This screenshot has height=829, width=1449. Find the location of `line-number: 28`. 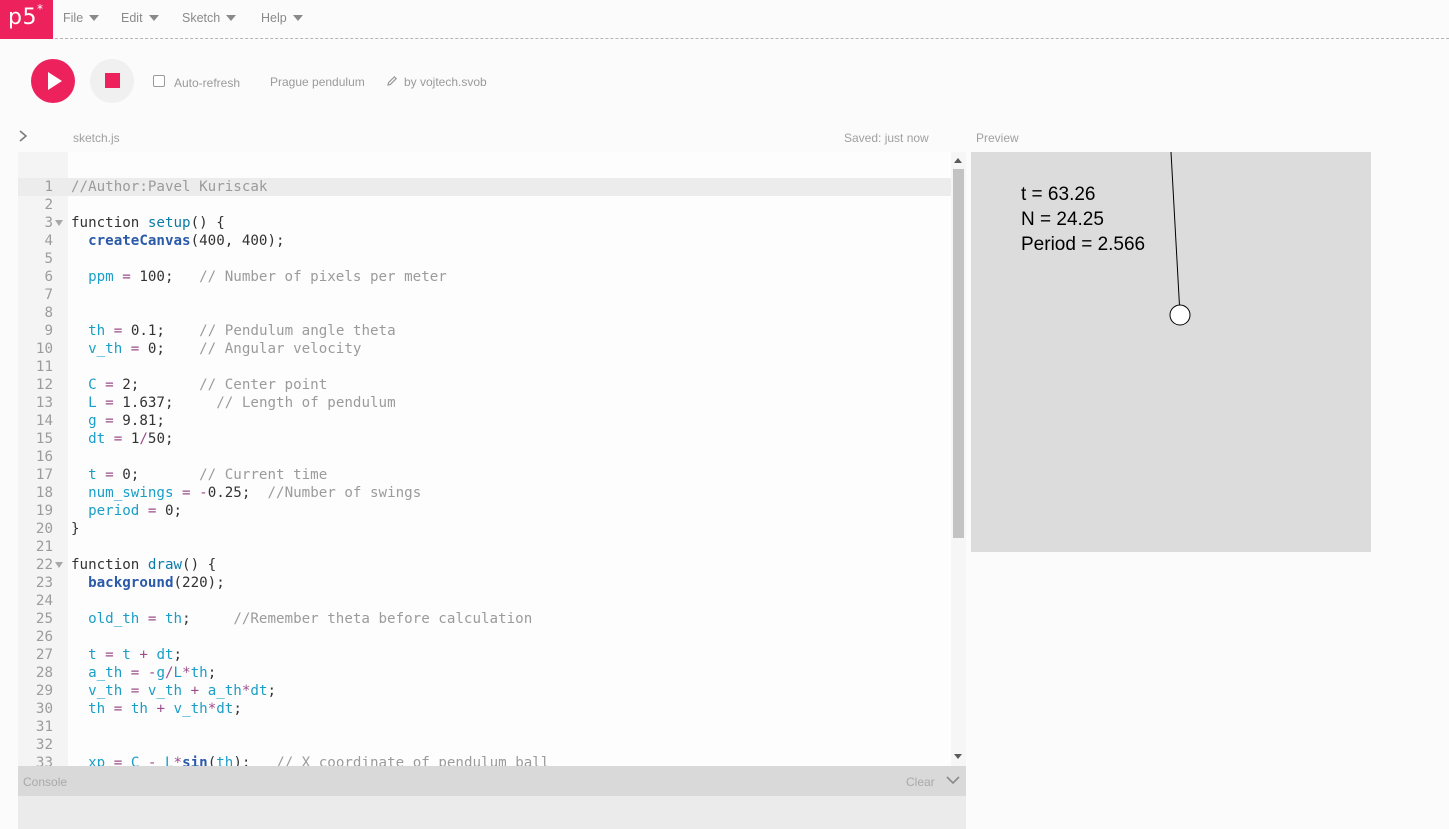

line-number: 28 is located at coordinates (44, 673).